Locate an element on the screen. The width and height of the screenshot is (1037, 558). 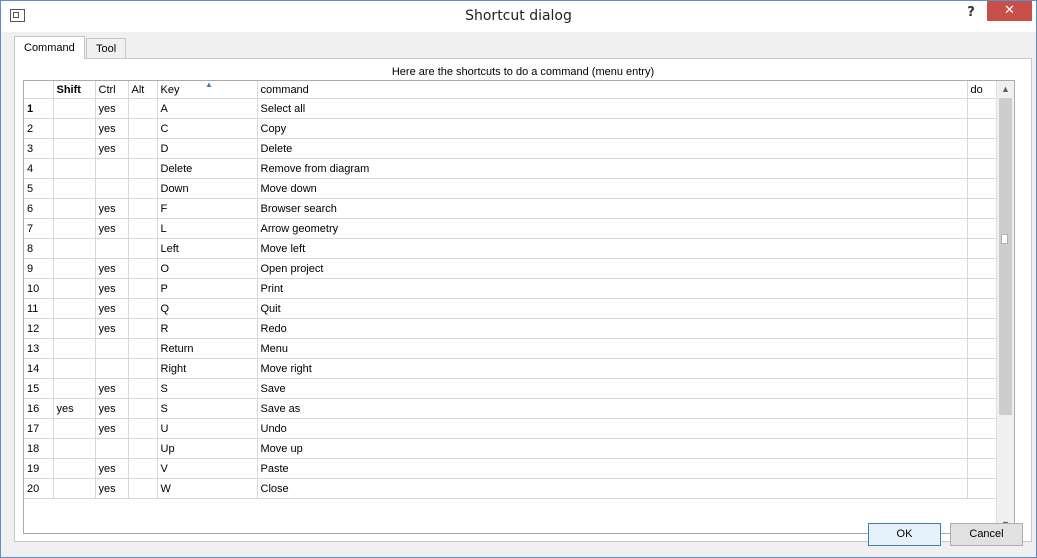
table-row: 14 Right Move right is located at coordinates (510, 368).